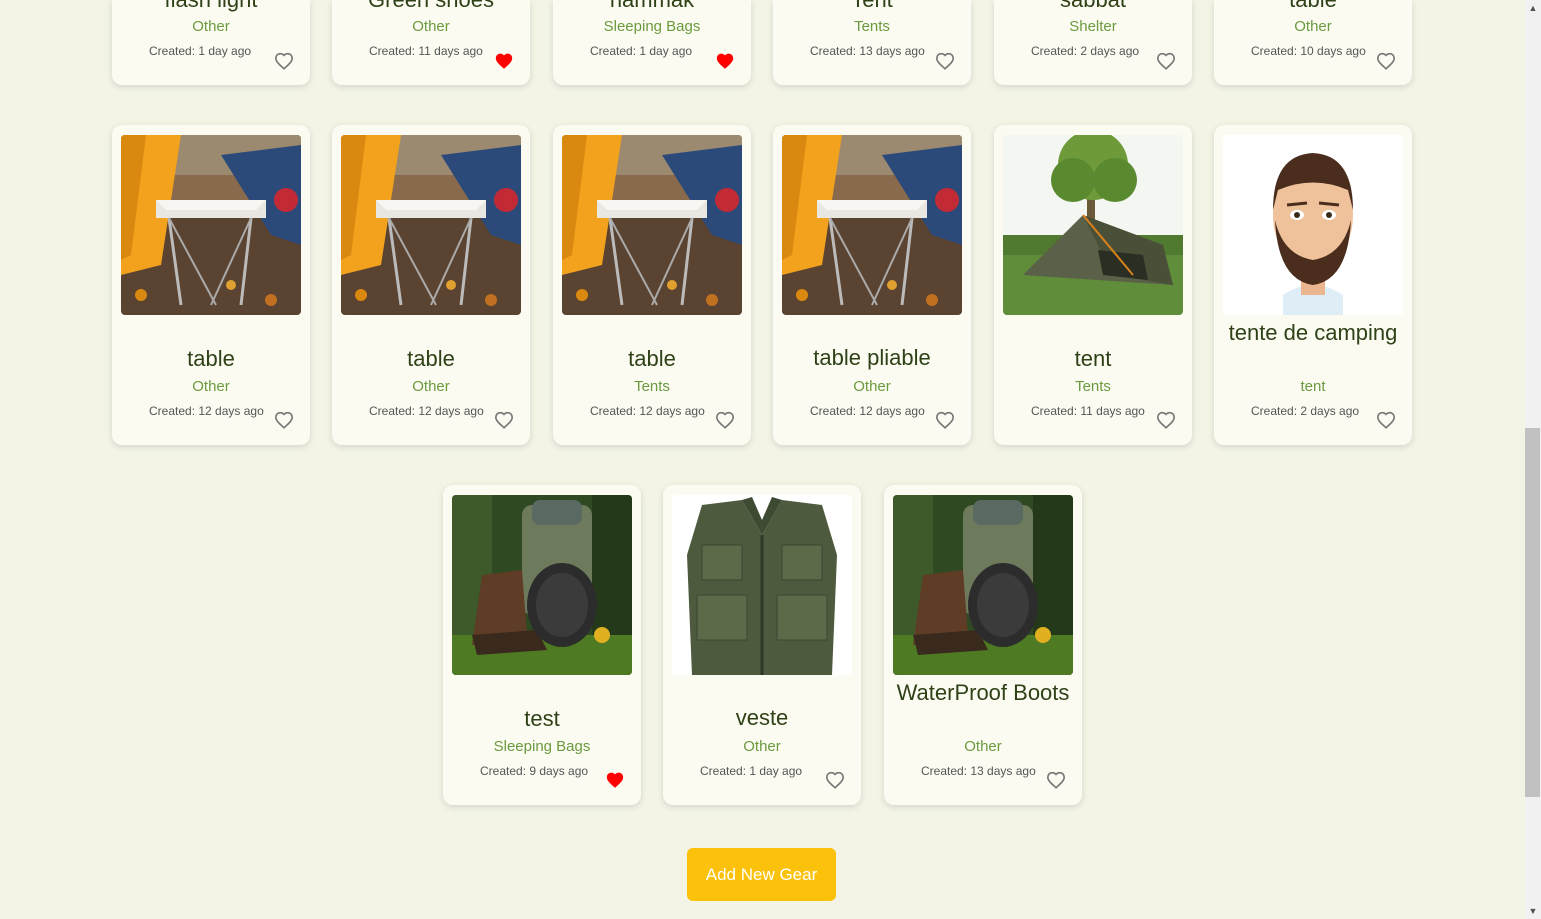  Describe the element at coordinates (1532, 612) in the screenshot. I see `scrollbar-thumb` at that location.